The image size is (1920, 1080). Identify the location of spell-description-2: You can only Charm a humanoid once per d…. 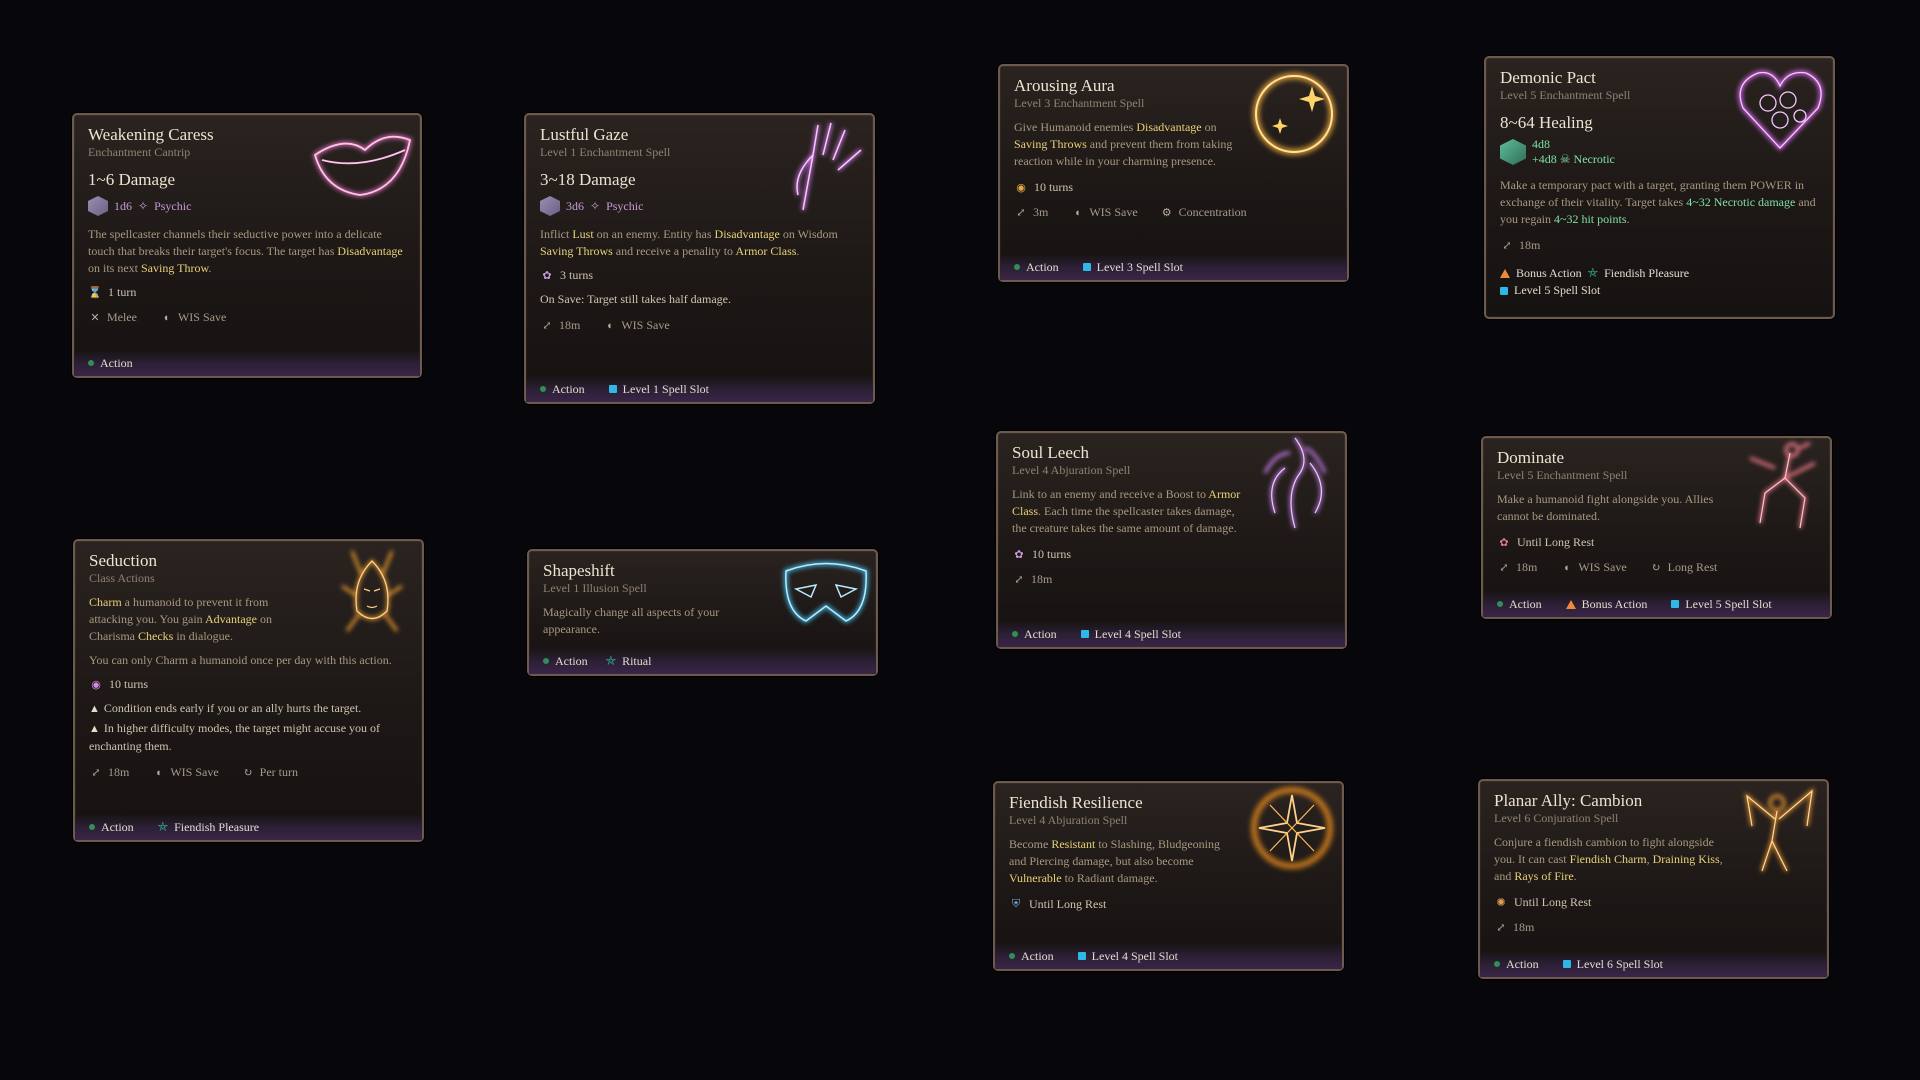
(240, 660).